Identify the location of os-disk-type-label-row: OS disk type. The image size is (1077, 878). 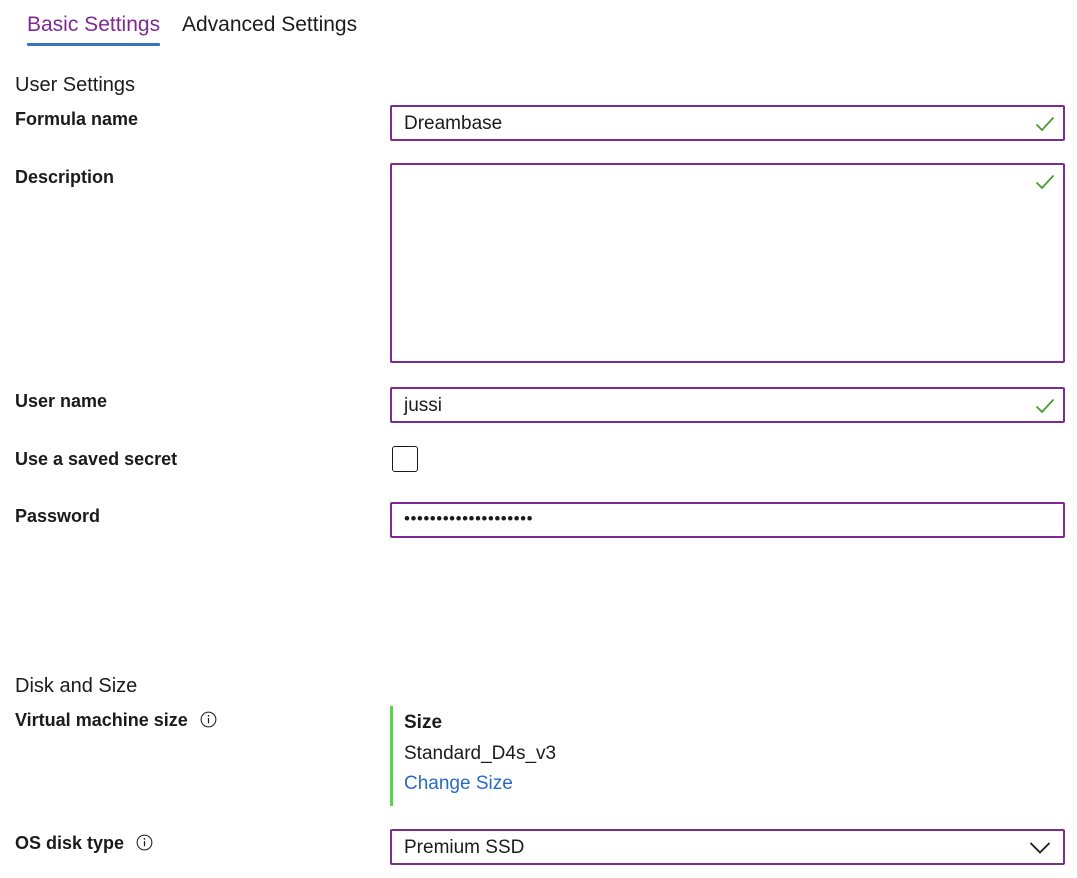
(84, 843).